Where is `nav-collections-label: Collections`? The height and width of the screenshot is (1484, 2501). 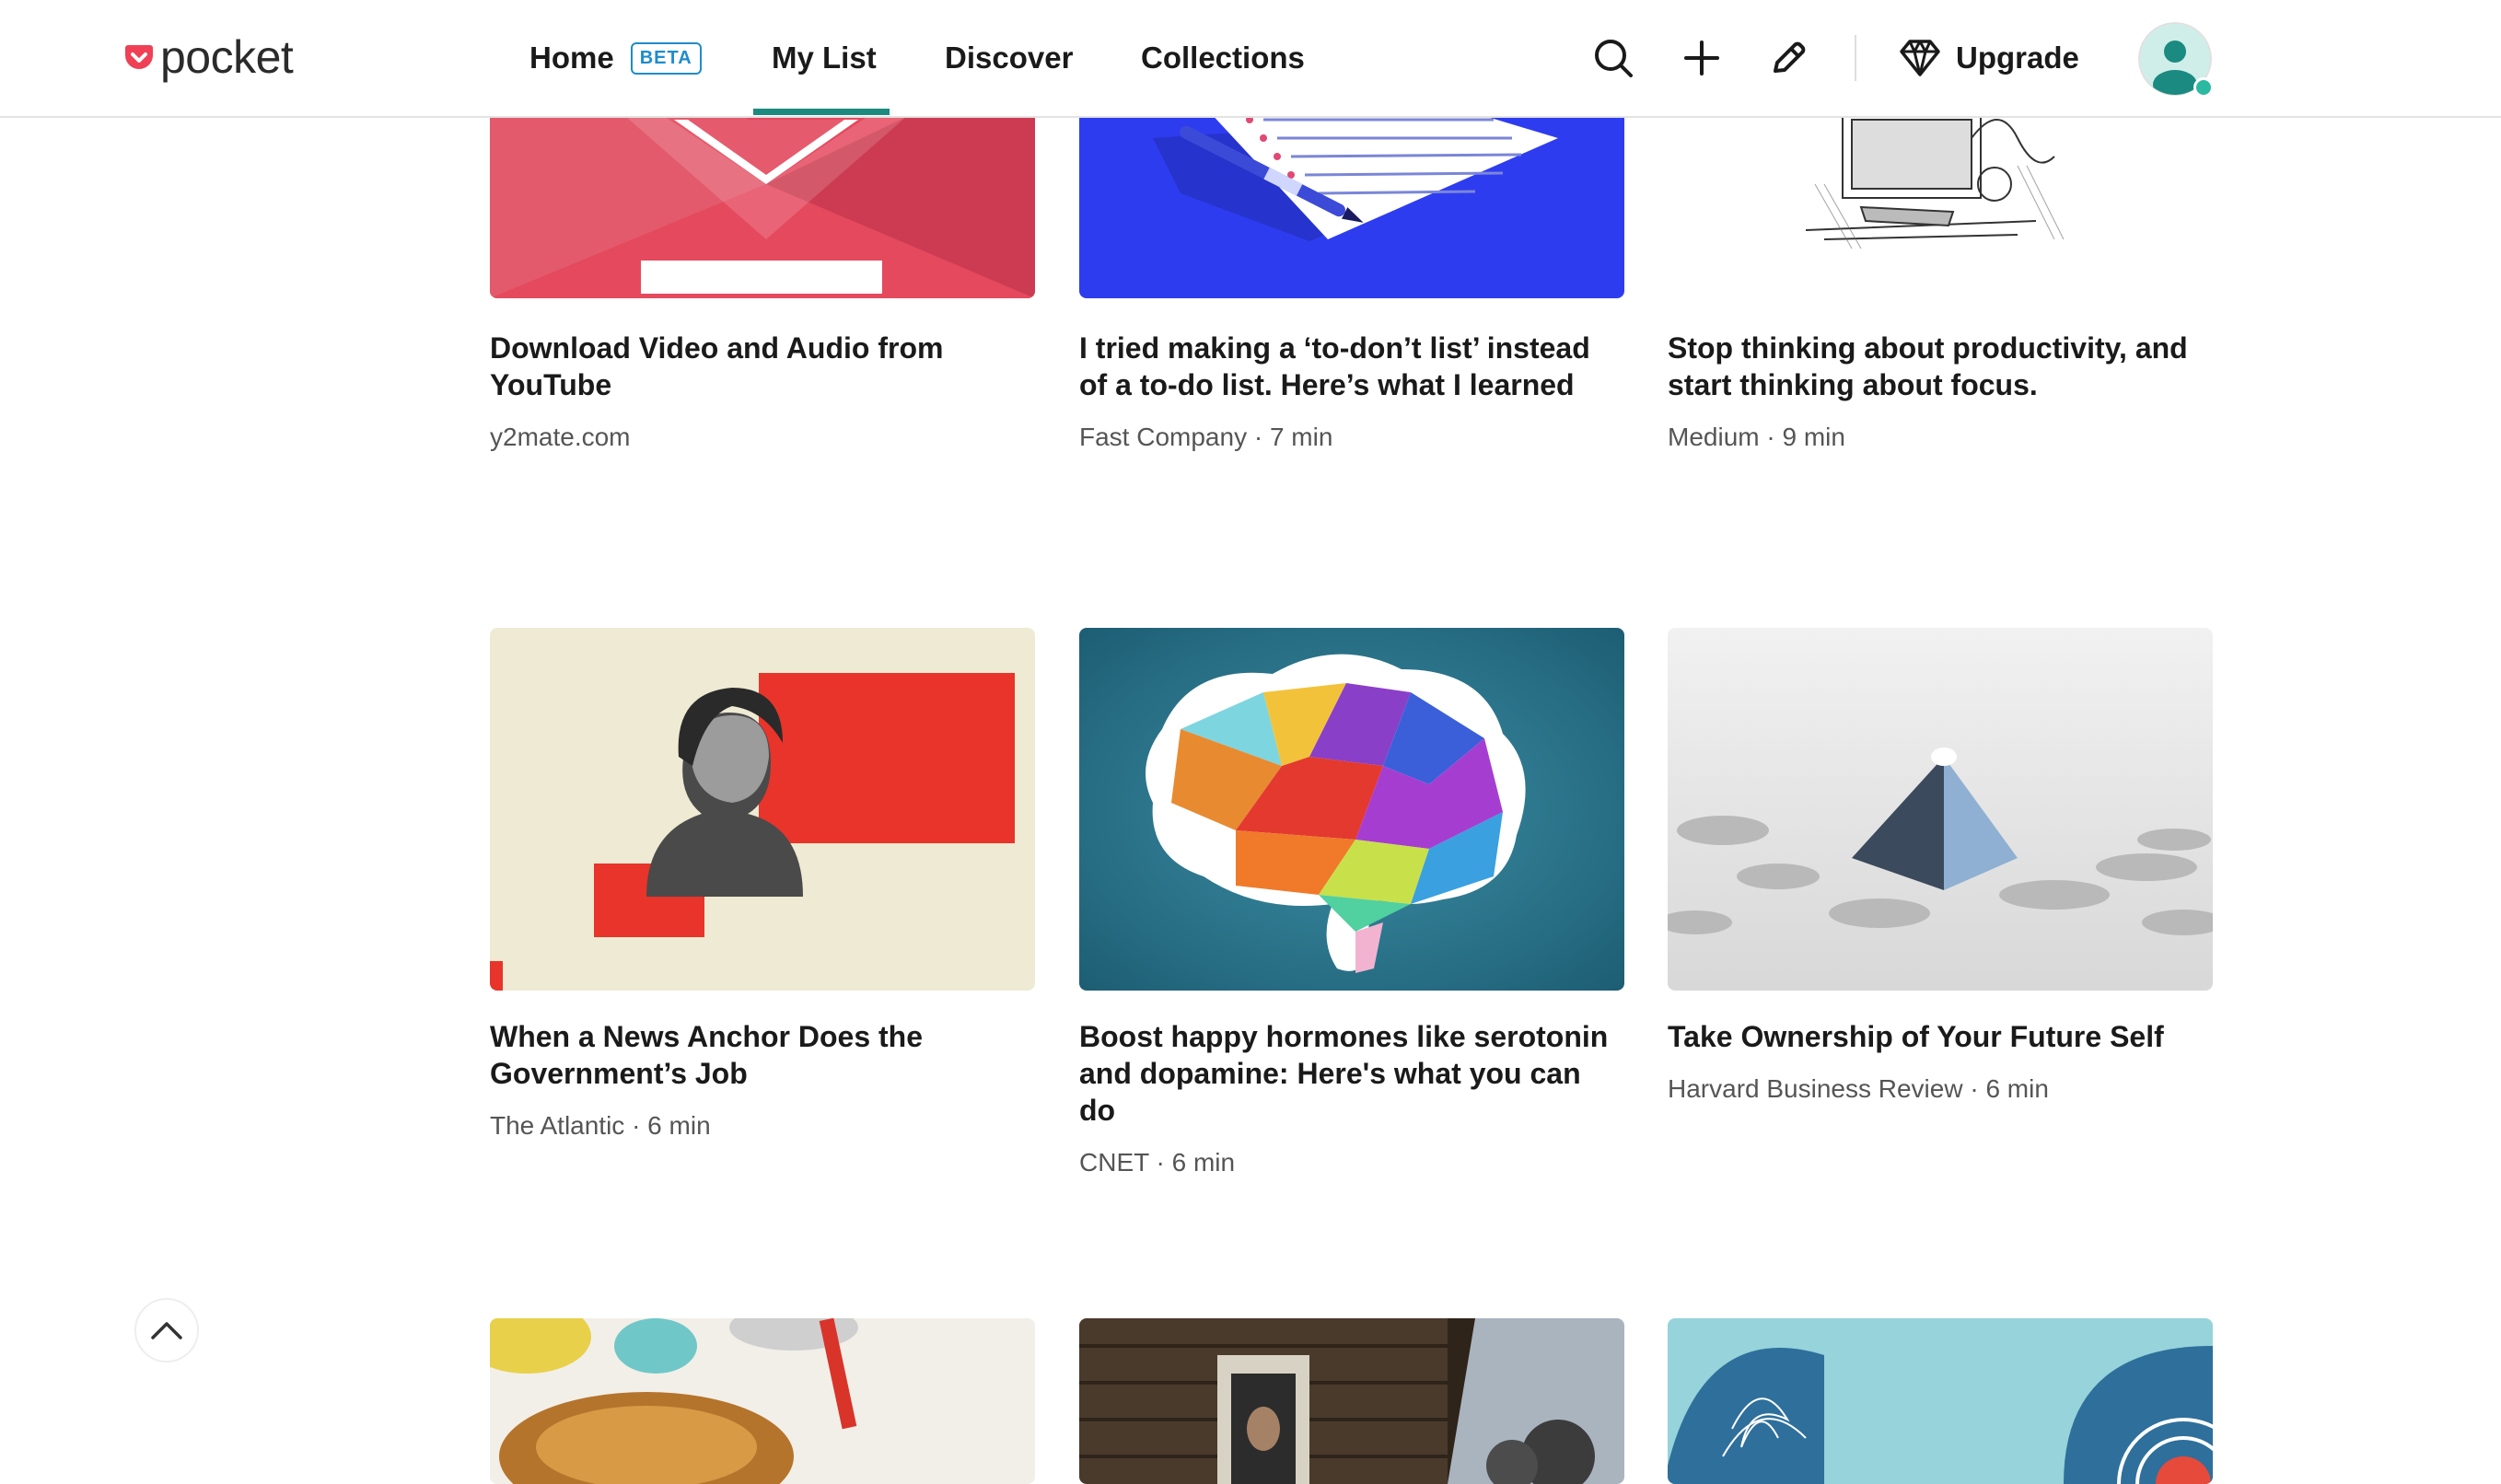 nav-collections-label: Collections is located at coordinates (1223, 58).